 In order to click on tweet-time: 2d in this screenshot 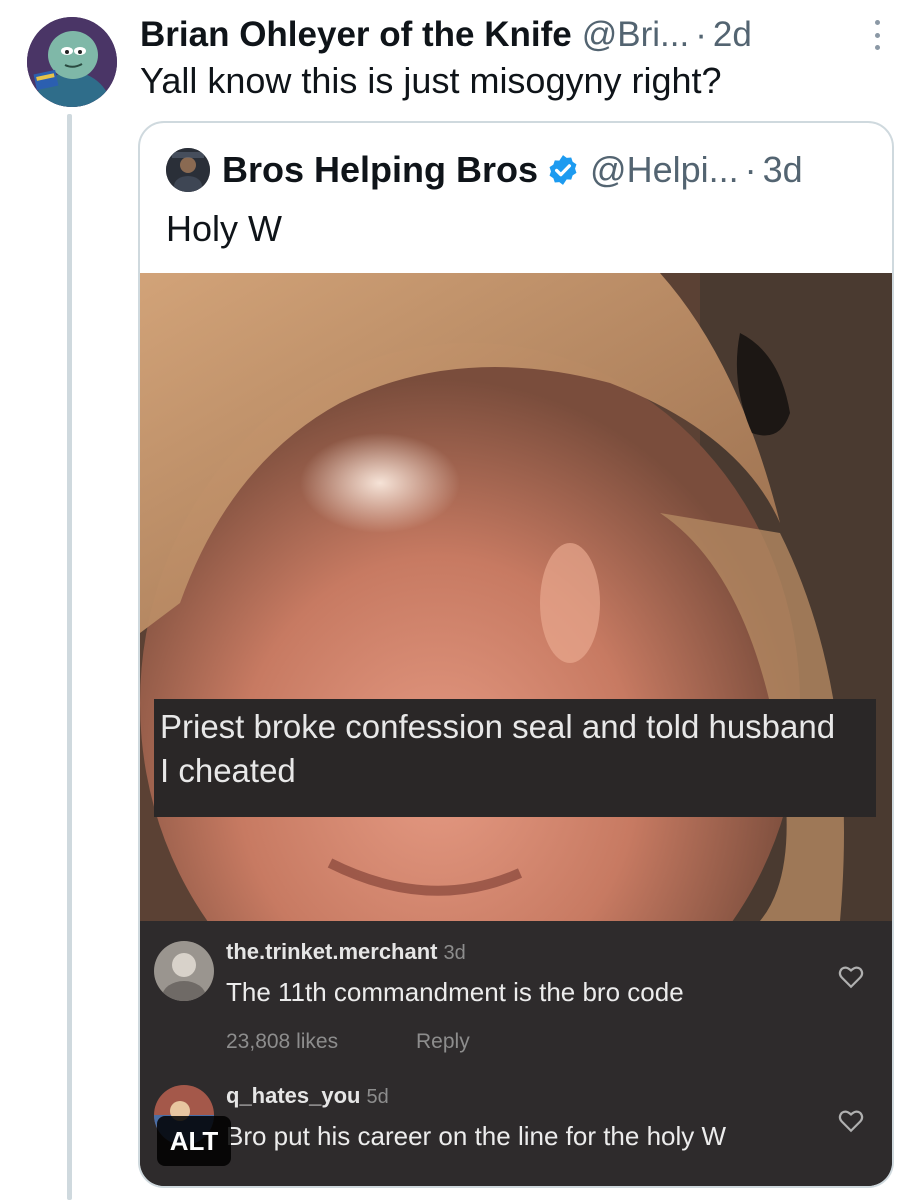, I will do `click(732, 35)`.